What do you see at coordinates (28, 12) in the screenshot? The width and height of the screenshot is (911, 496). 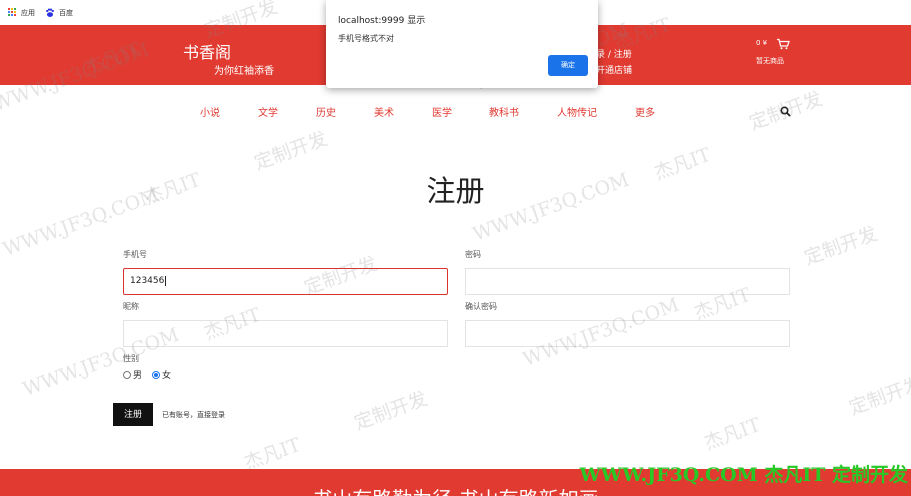 I see `bookmark-apps-label: 应用` at bounding box center [28, 12].